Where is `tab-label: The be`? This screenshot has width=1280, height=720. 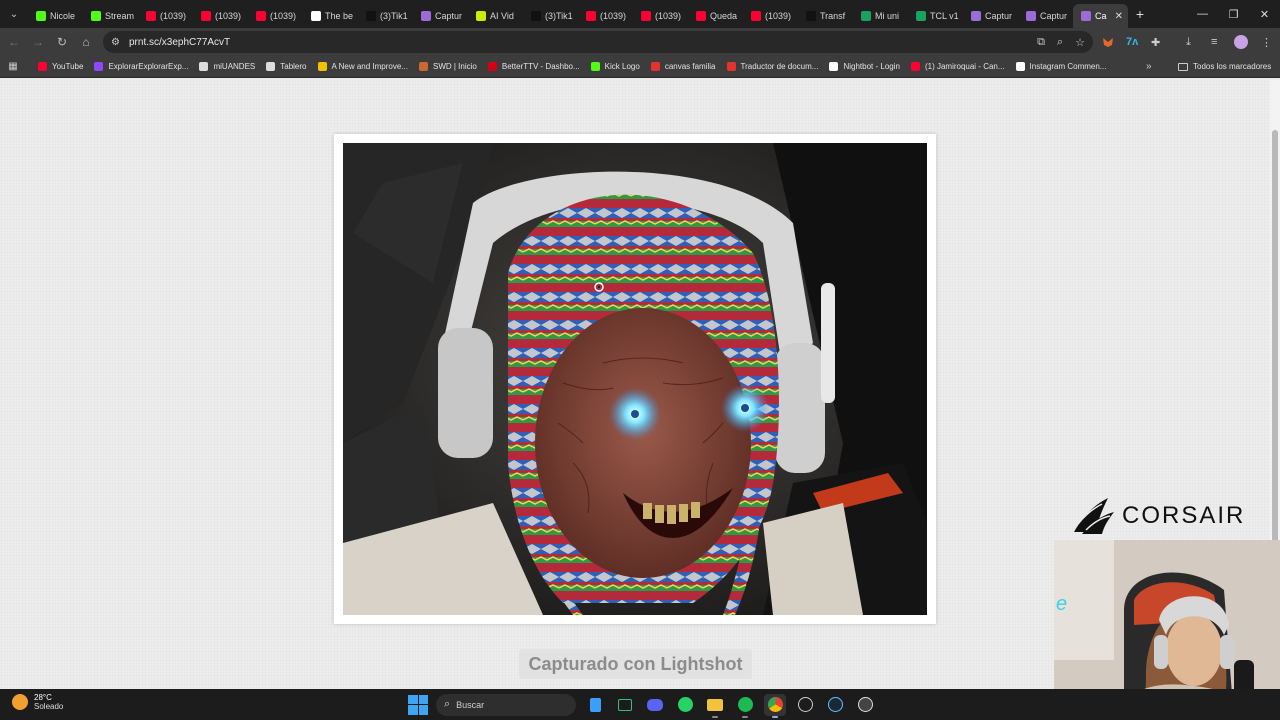 tab-label: The be is located at coordinates (339, 16).